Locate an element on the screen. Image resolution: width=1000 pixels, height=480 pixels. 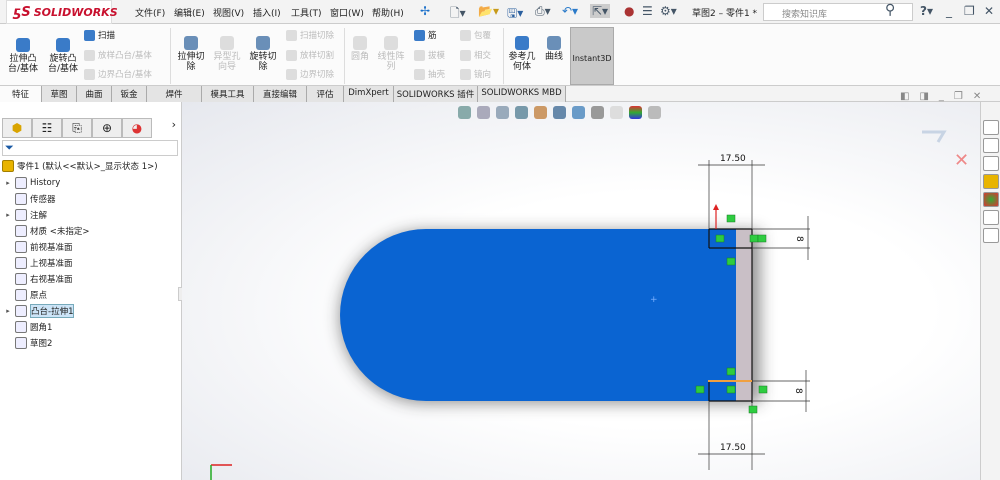
dimension-top: 17.50 is located at coordinates (733, 159).